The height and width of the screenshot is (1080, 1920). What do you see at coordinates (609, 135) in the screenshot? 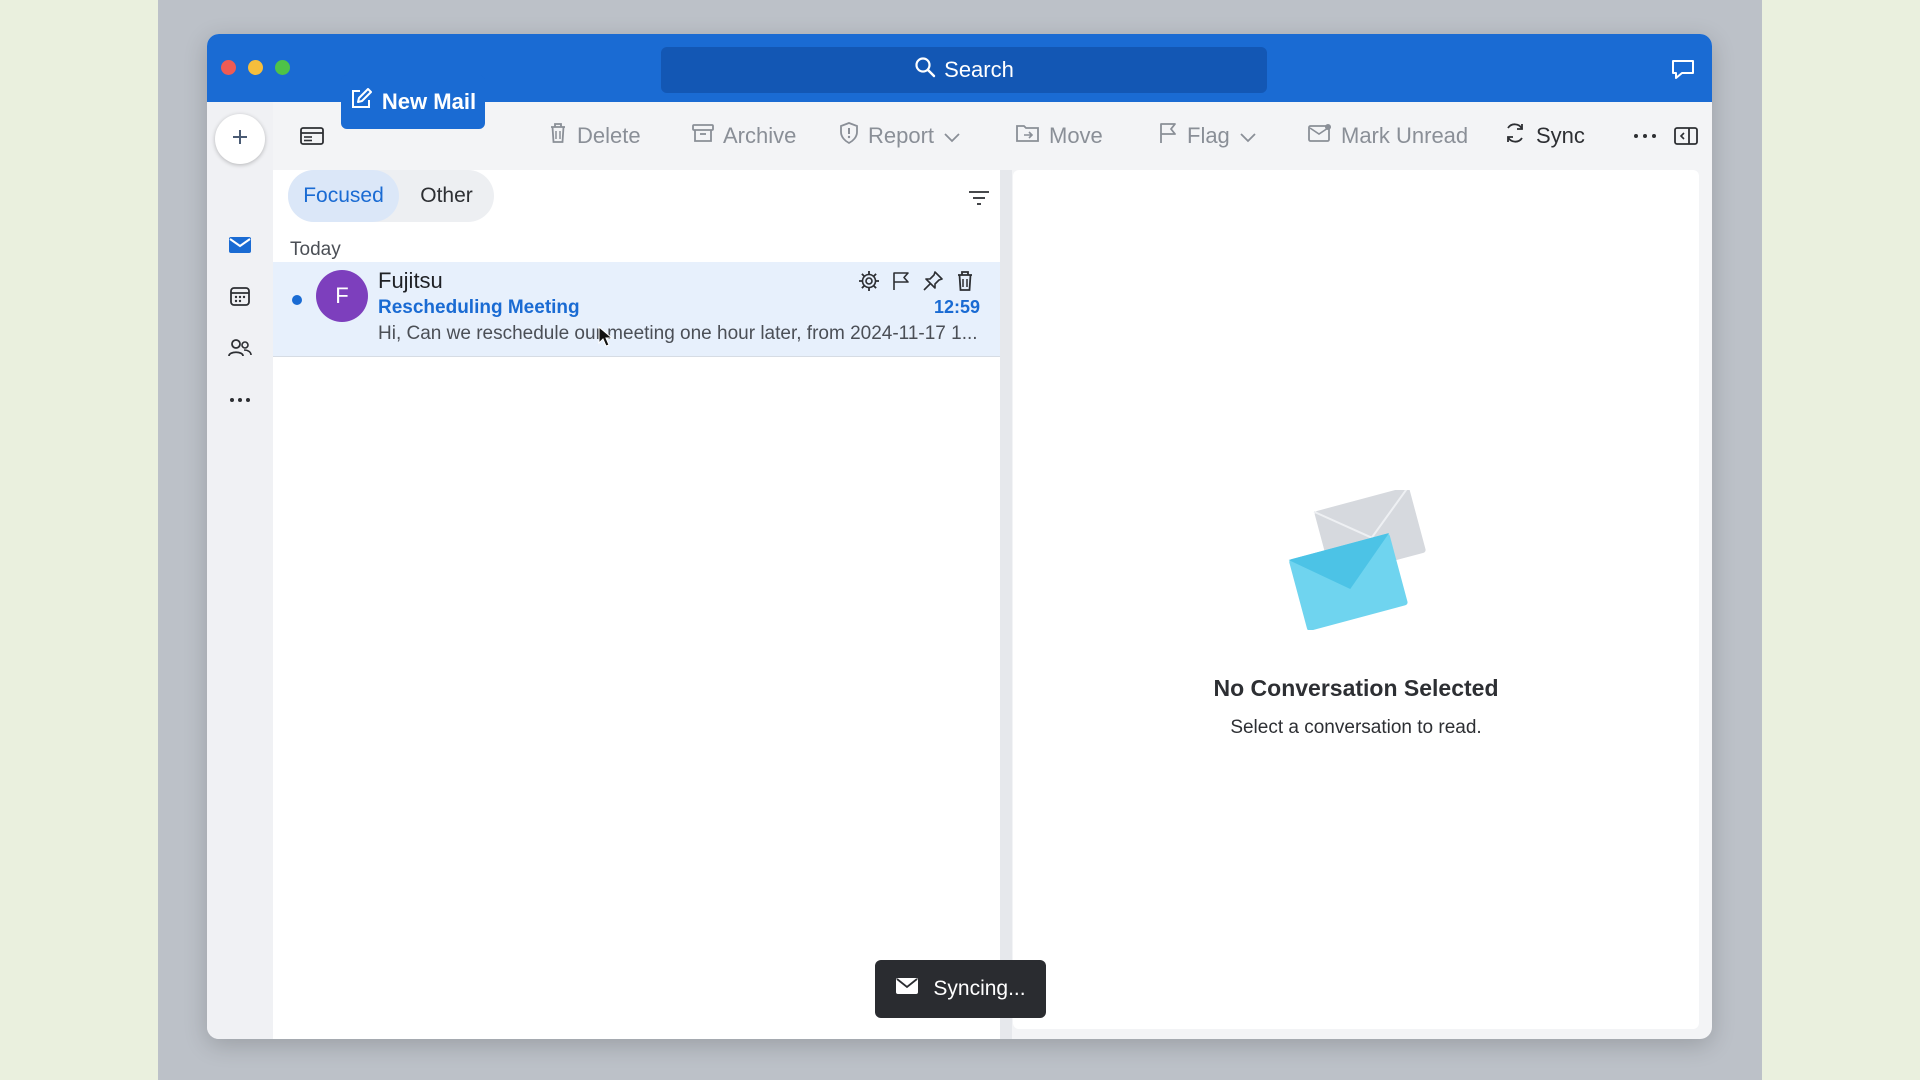
I see `delete-label: Delete` at bounding box center [609, 135].